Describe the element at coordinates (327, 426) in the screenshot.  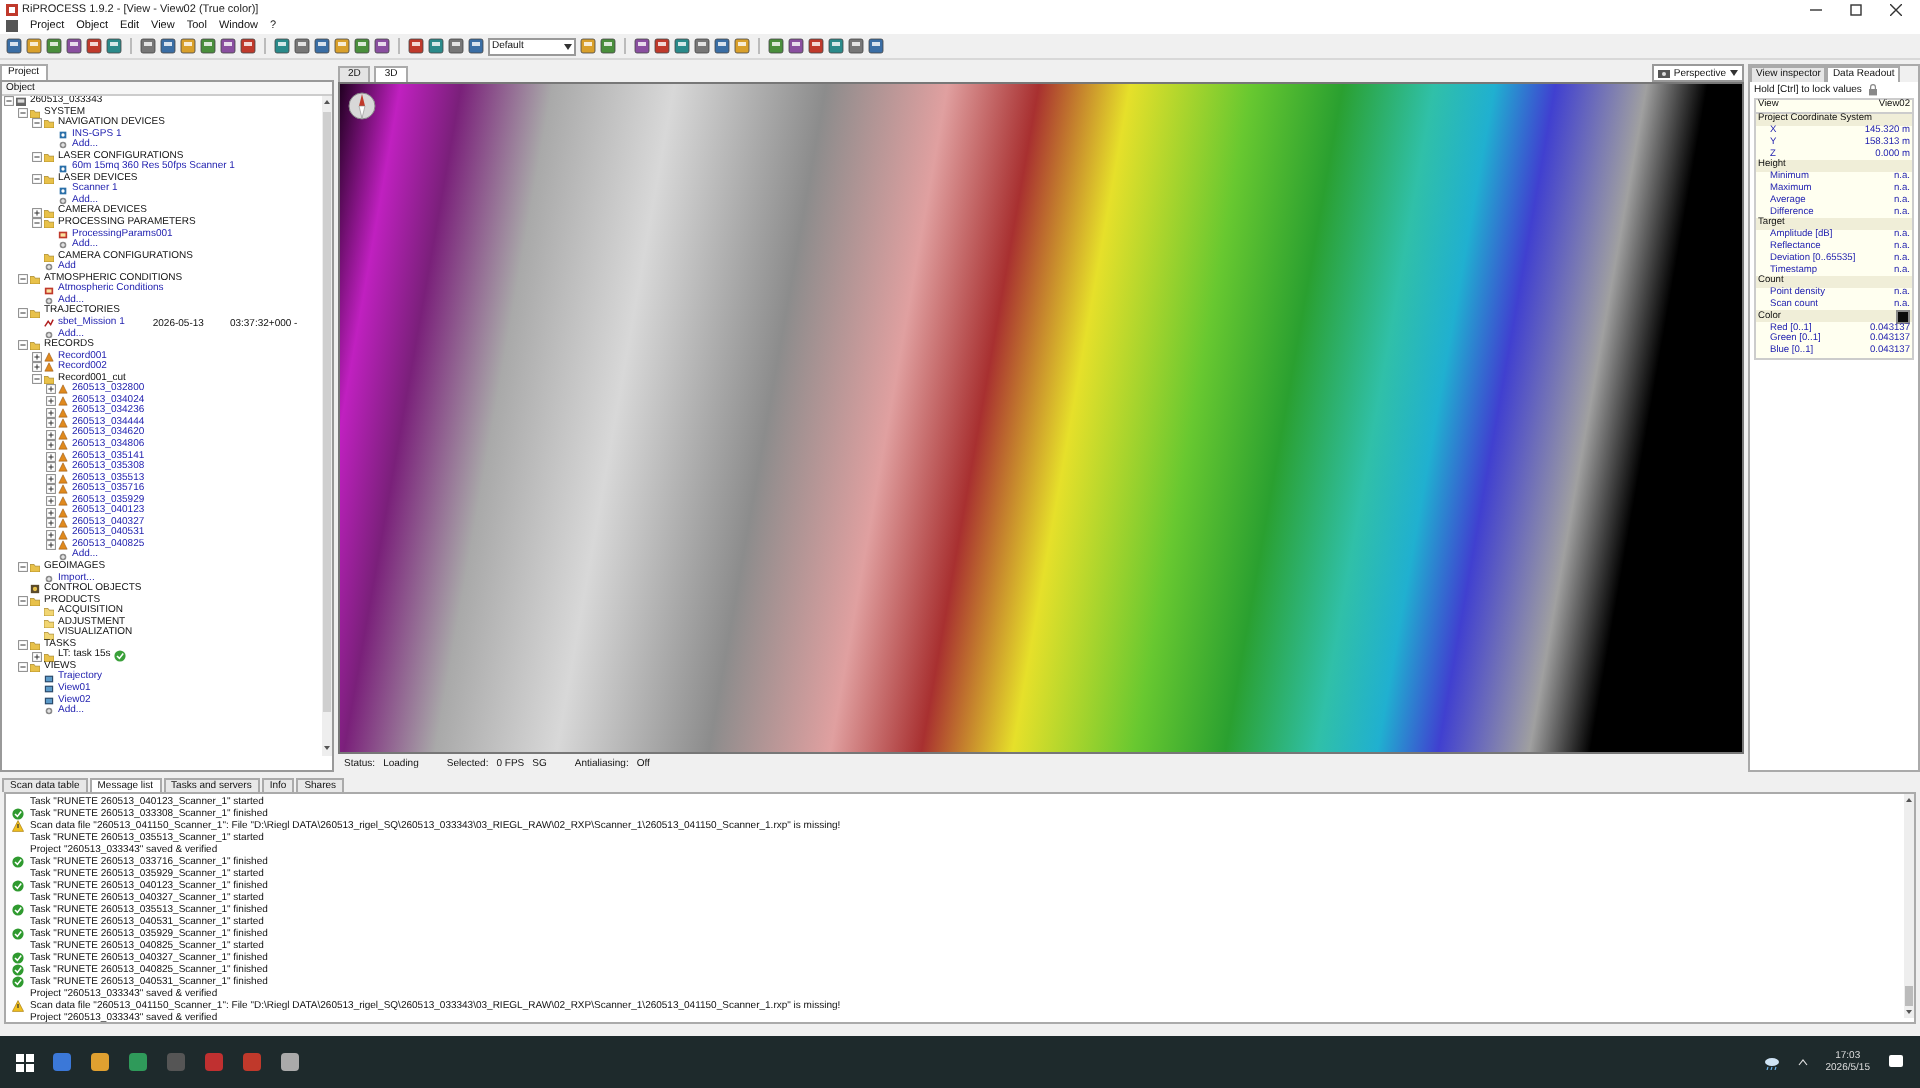
I see `scrollbar-icon` at that location.